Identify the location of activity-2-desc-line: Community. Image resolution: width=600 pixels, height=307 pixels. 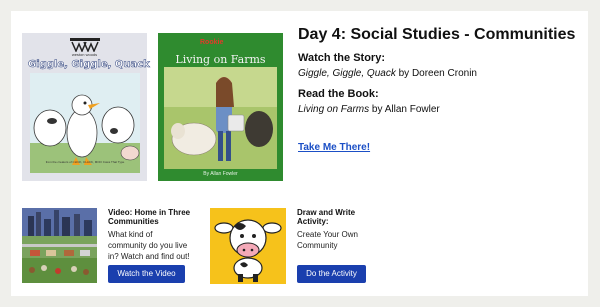
(317, 245).